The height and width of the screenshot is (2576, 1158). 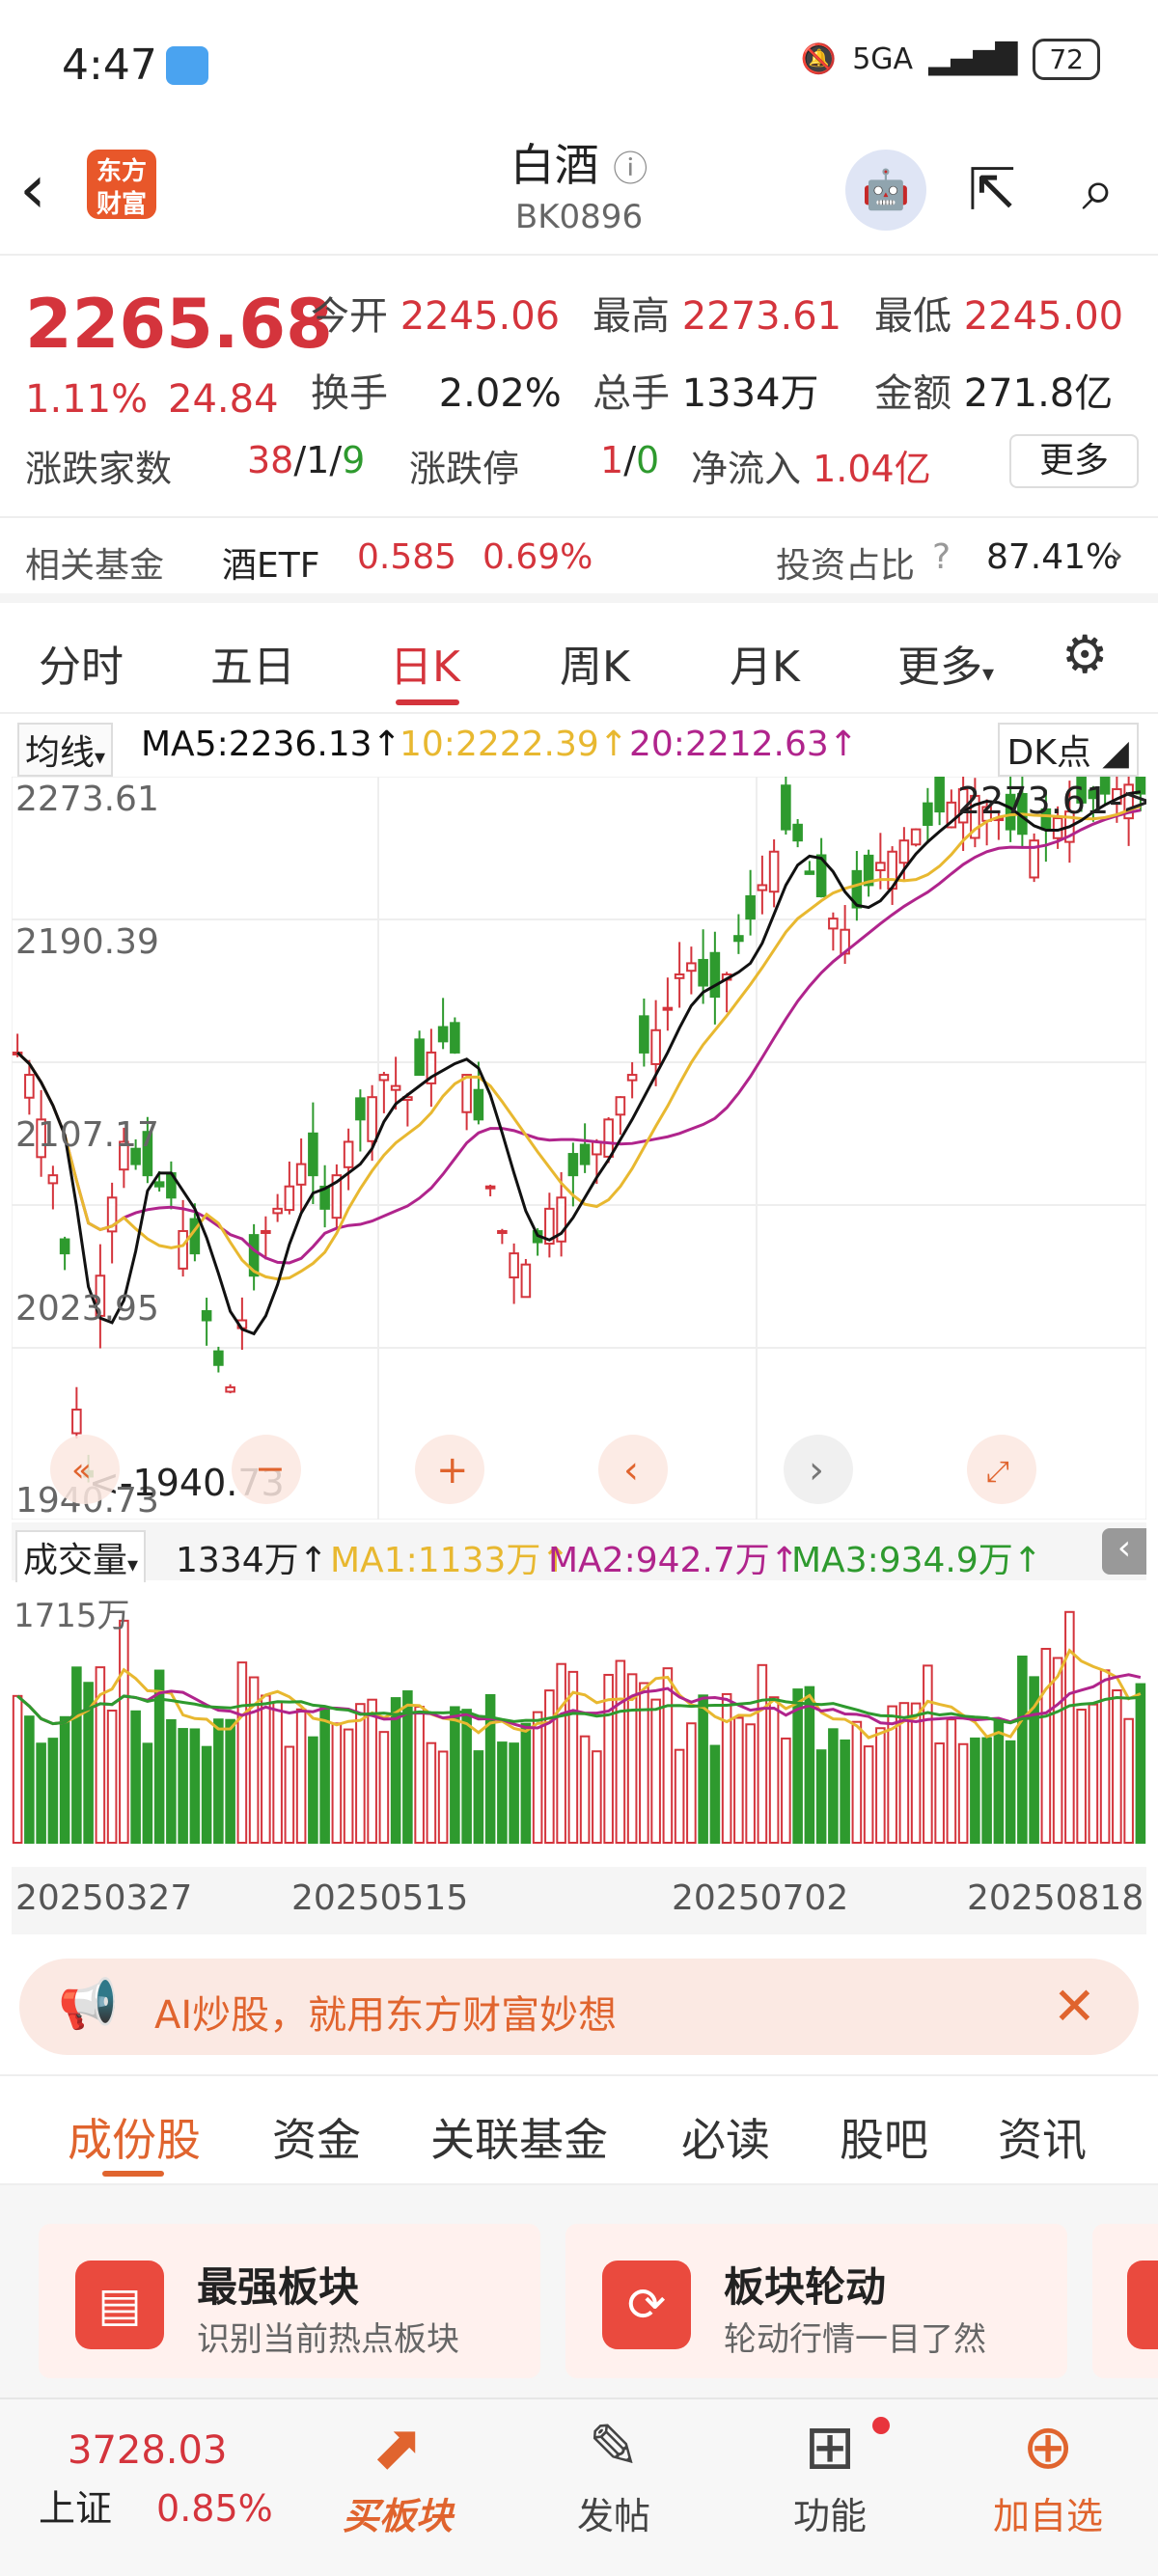 What do you see at coordinates (595, 663) in the screenshot?
I see `tab-weekly-k: 周K` at bounding box center [595, 663].